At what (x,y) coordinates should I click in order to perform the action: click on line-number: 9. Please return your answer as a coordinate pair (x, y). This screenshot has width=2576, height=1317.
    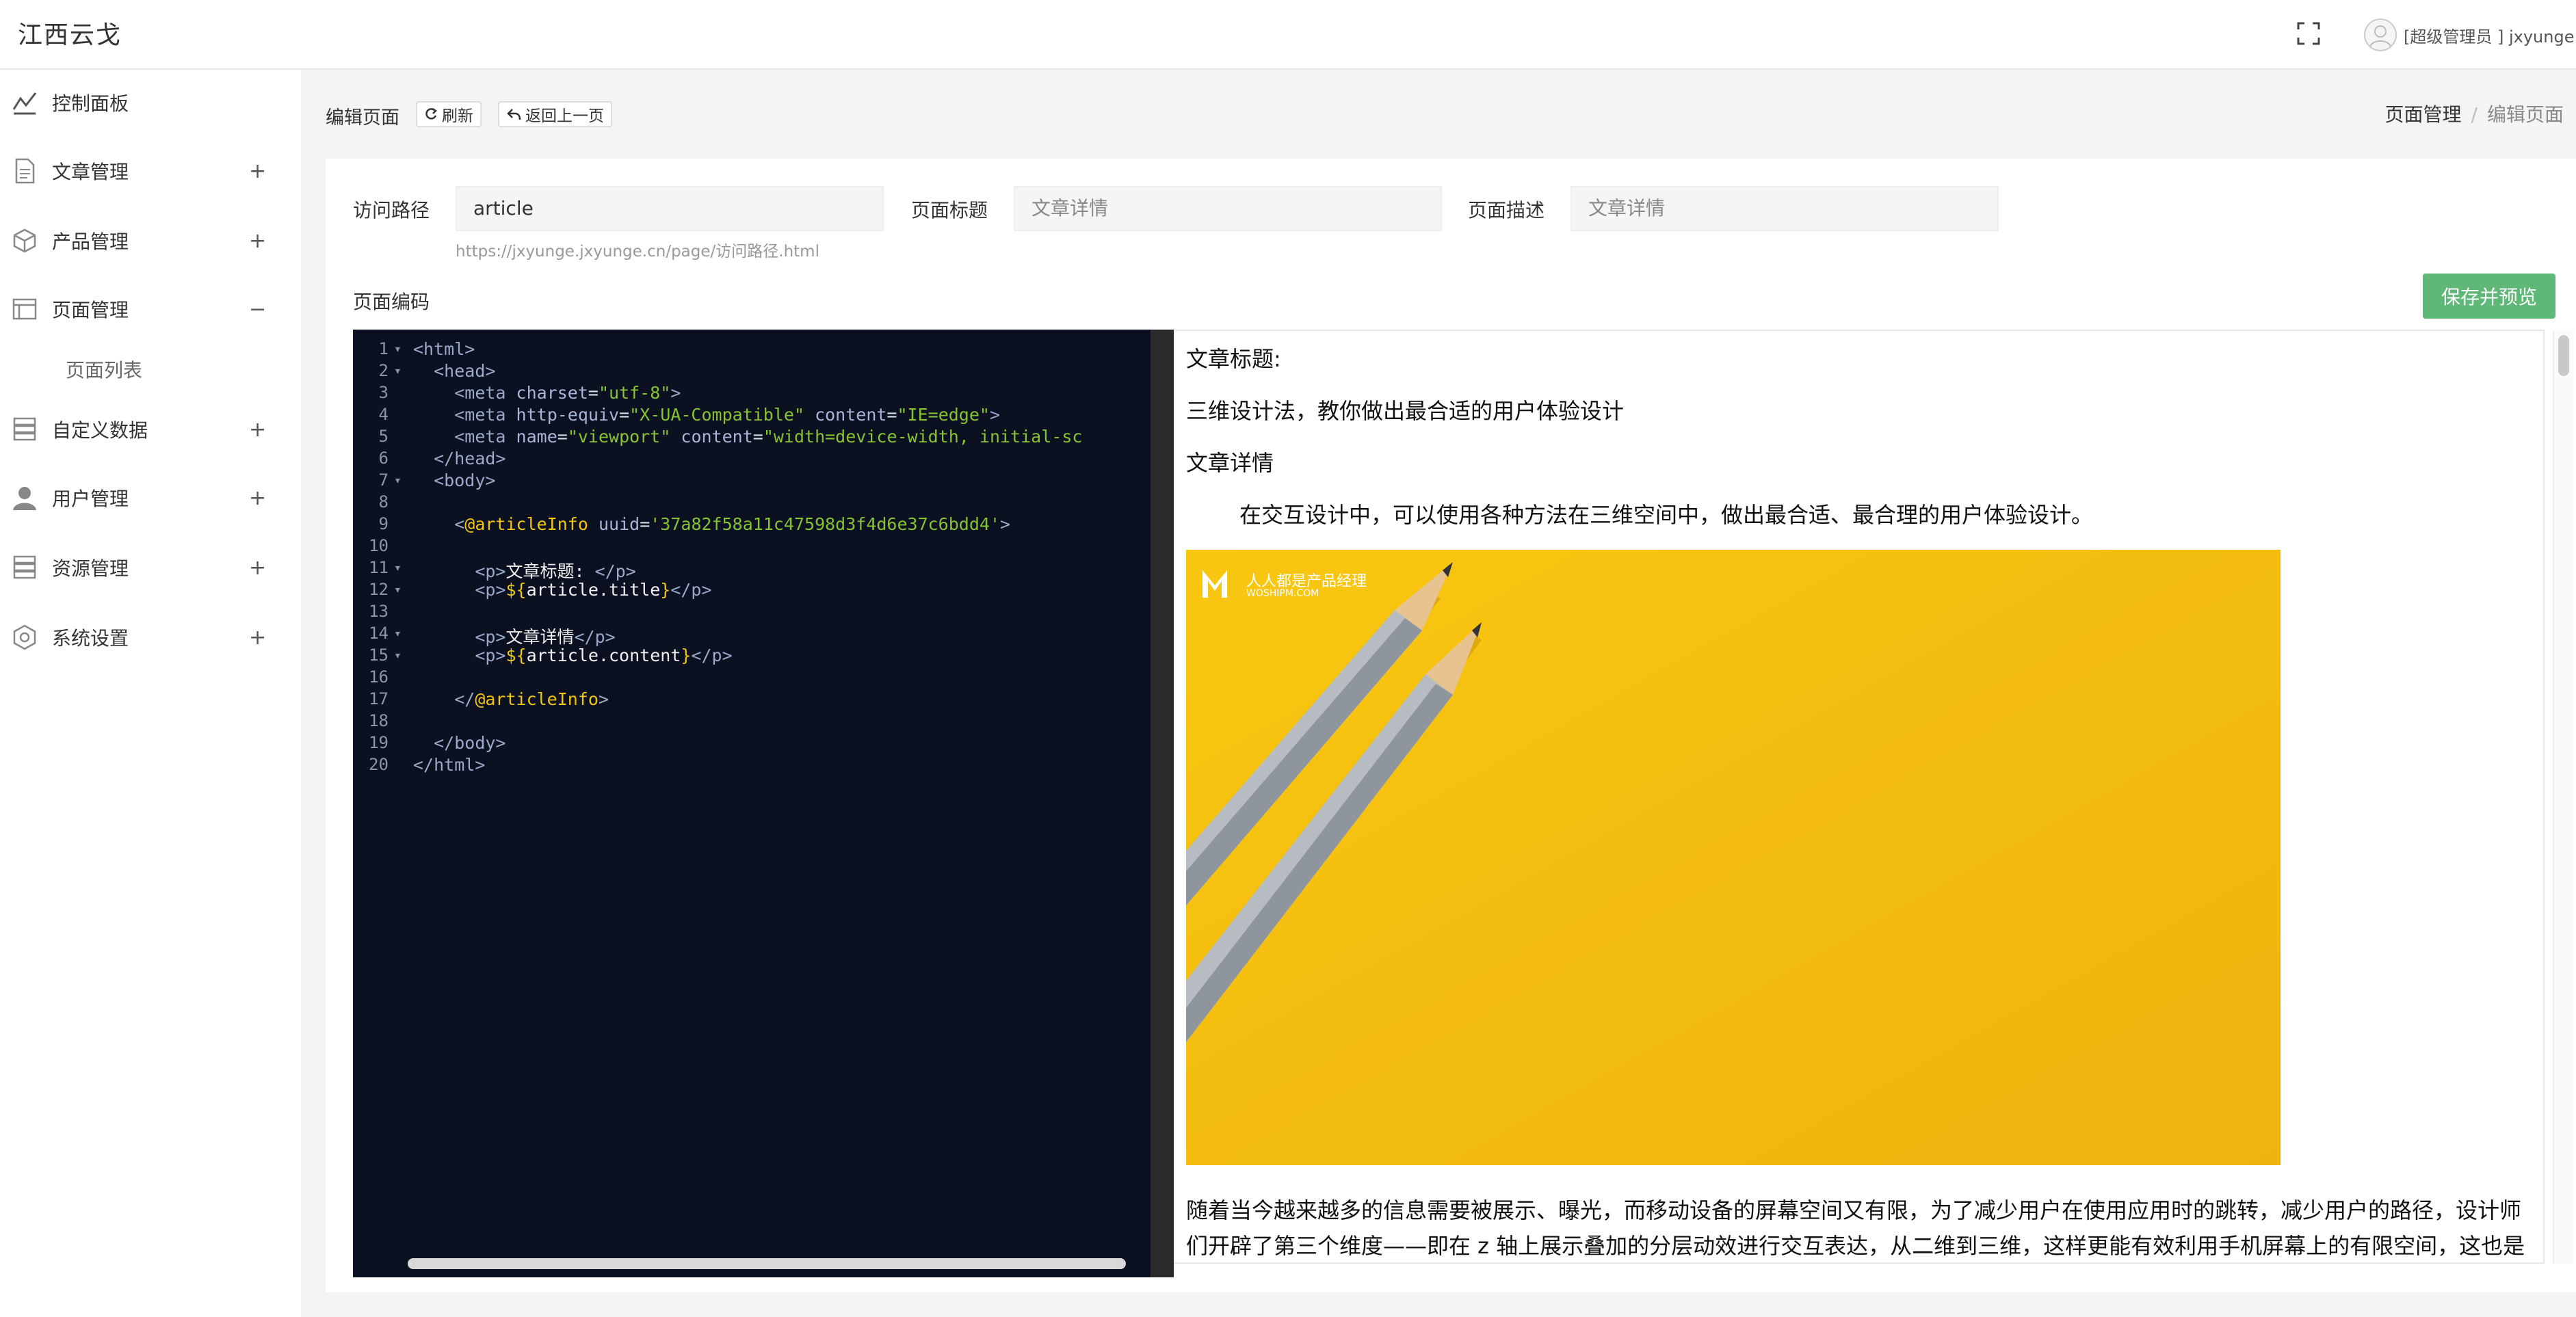
    Looking at the image, I should click on (383, 523).